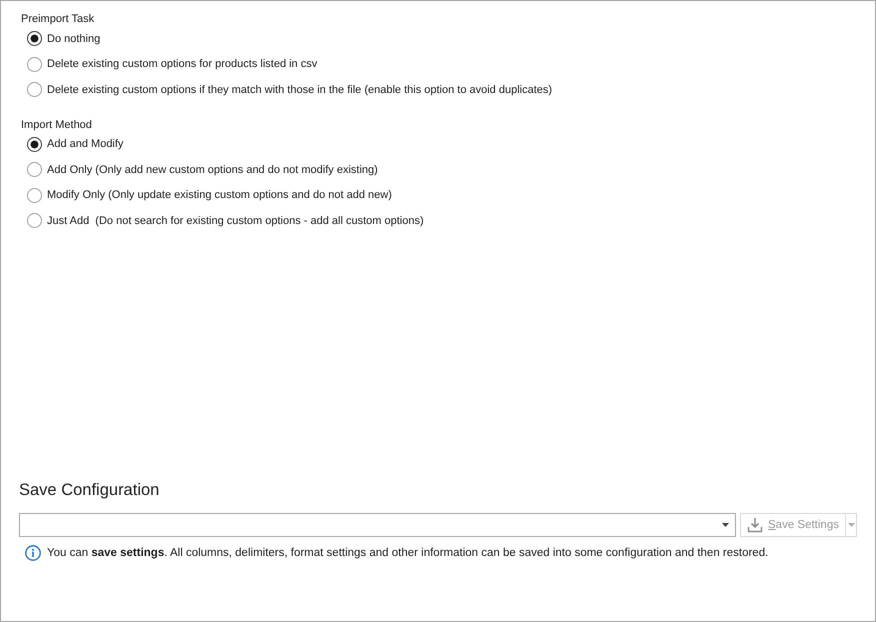 The image size is (876, 622). What do you see at coordinates (222, 221) in the screenshot?
I see `radio-option: Just Add (Do not search for existing custom options - add all custom options)` at bounding box center [222, 221].